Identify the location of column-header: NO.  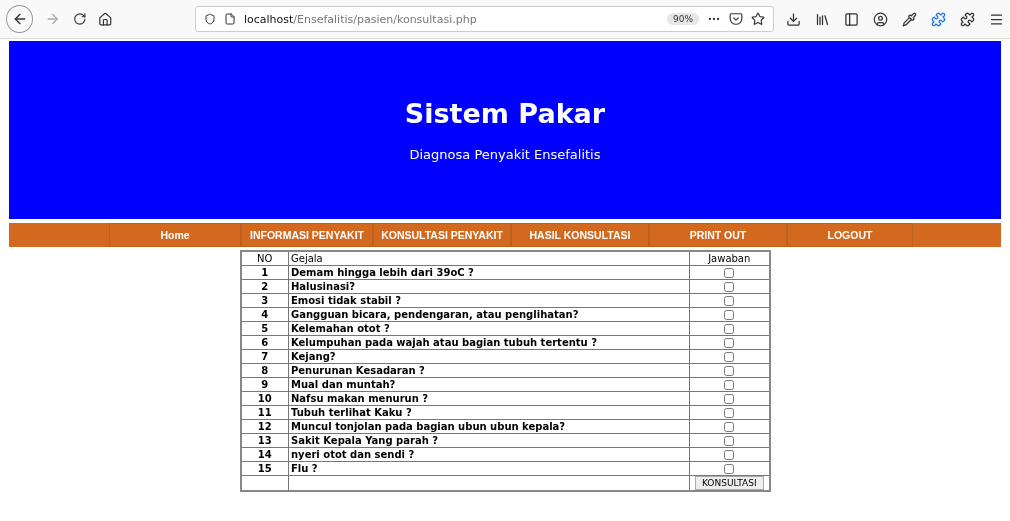
(264, 258).